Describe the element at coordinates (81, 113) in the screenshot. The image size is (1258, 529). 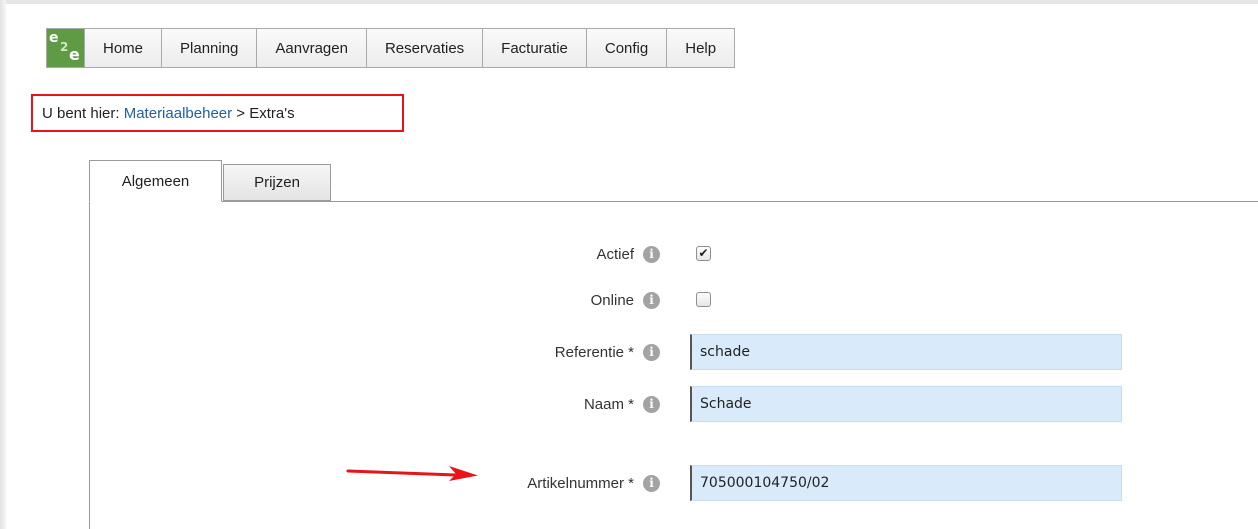
I see `breadcrumb-prefix: U bent hier:` at that location.